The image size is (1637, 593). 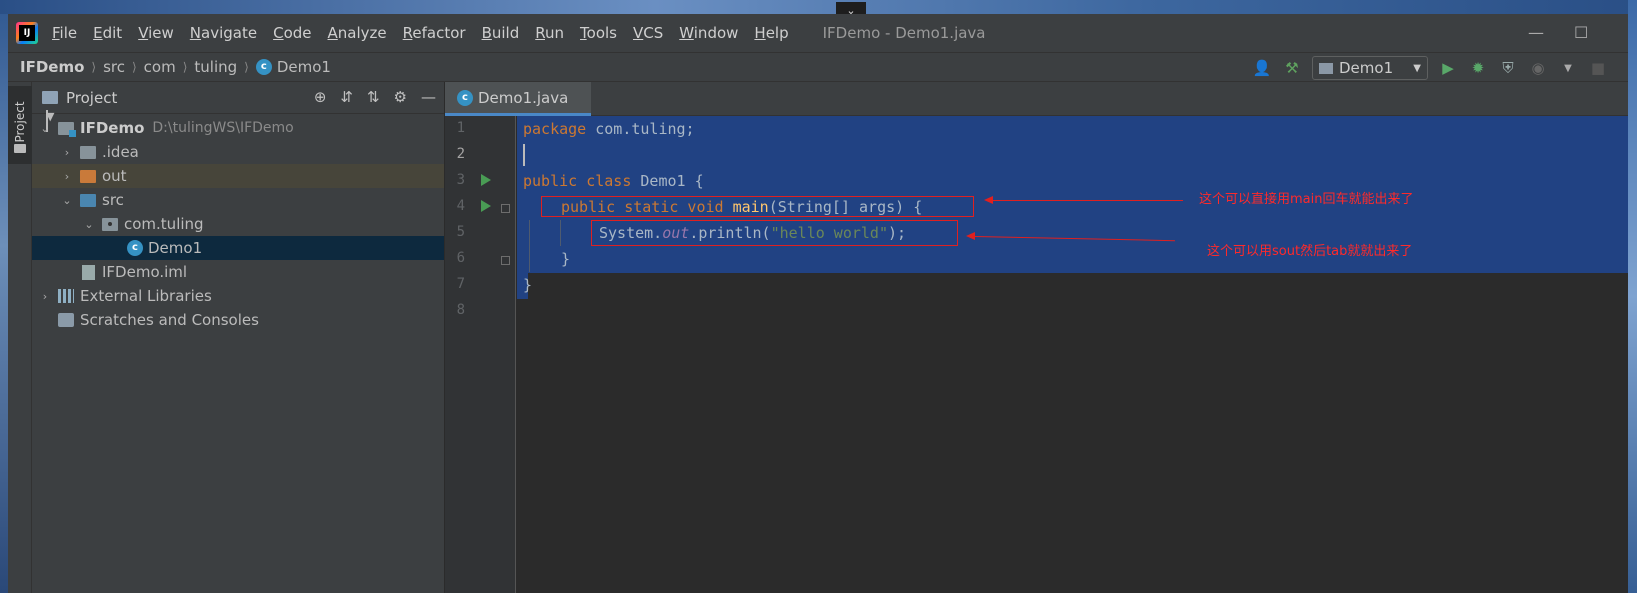 I want to click on tree-item-class: c Demo1, so click(x=238, y=248).